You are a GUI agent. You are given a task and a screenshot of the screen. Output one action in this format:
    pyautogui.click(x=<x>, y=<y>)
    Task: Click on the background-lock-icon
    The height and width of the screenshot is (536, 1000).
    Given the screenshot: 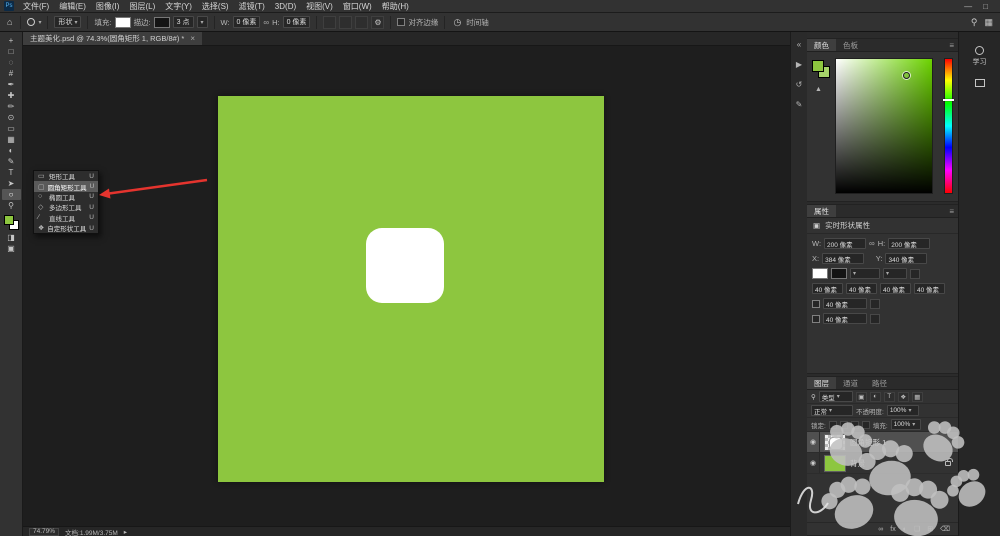 What is the action you would take?
    pyautogui.click(x=949, y=461)
    